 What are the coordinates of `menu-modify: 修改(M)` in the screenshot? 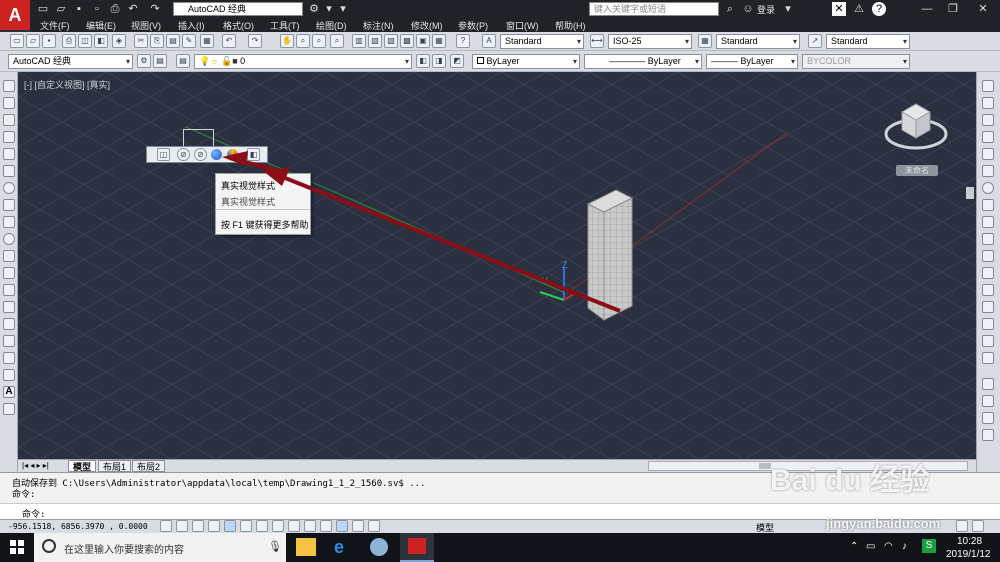 It's located at (427, 25).